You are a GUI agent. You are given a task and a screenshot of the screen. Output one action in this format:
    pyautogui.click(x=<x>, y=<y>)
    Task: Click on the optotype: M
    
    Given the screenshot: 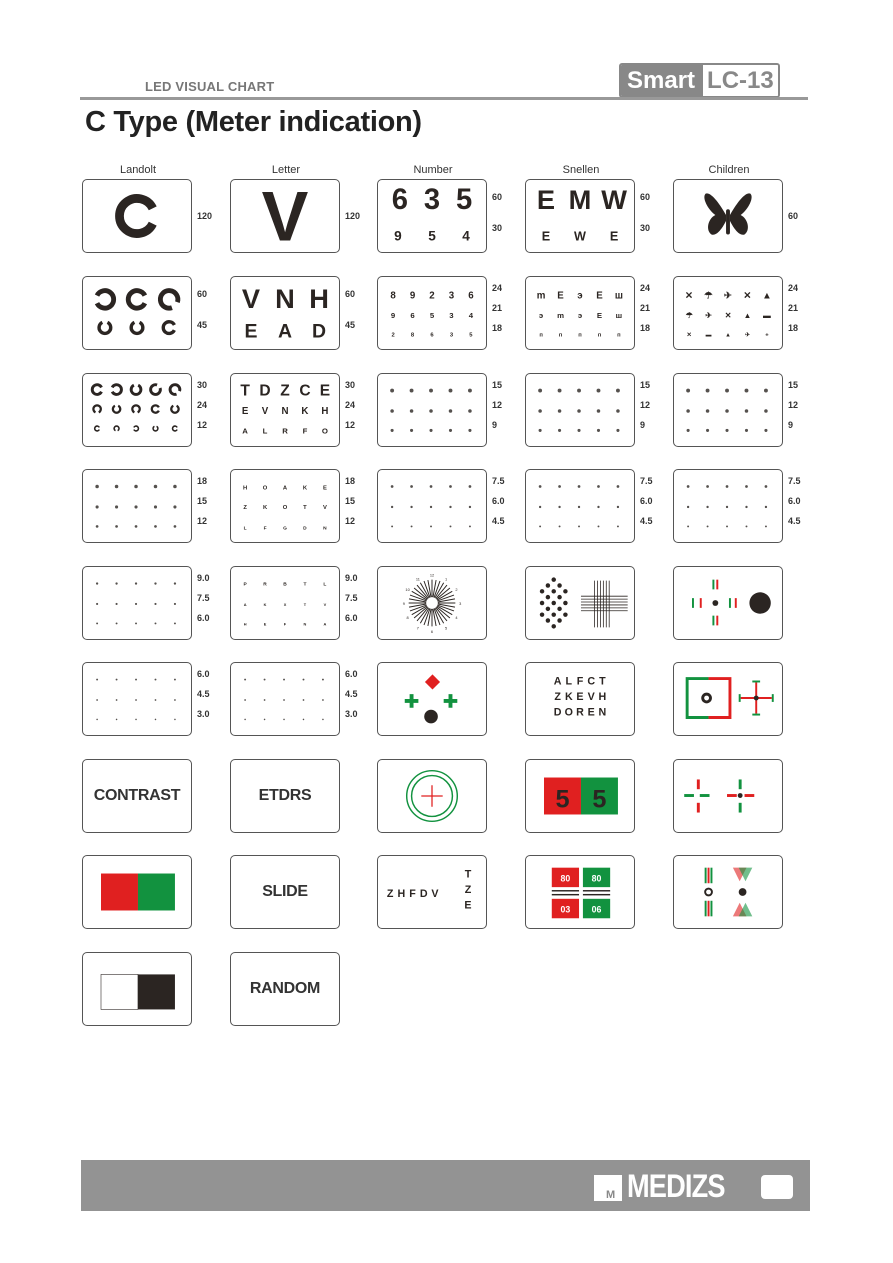 What is the action you would take?
    pyautogui.click(x=580, y=199)
    